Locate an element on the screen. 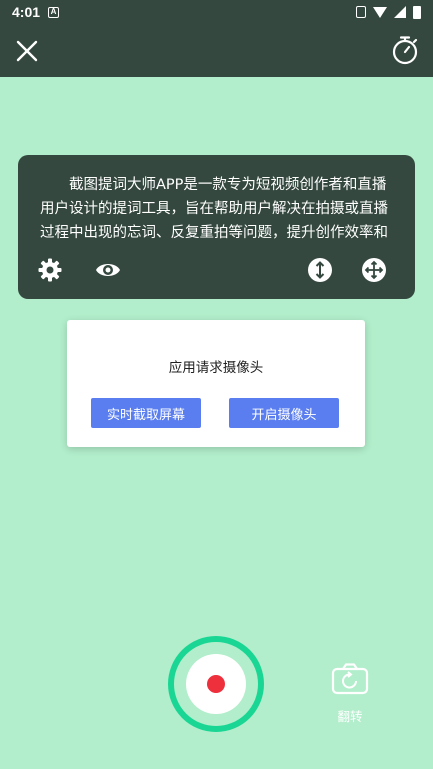 Image resolution: width=433 pixels, height=769 pixels. status-bar: 4:01 A is located at coordinates (216, 12).